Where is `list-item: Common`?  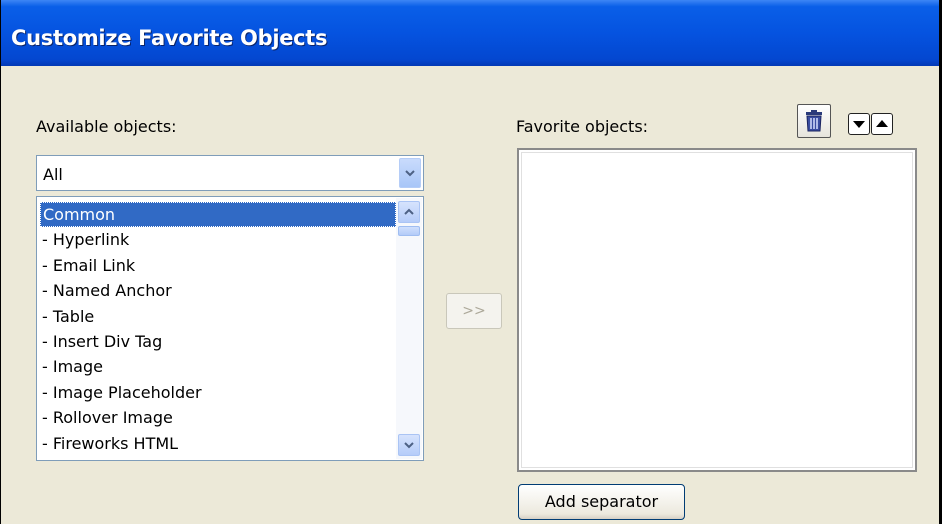 list-item: Common is located at coordinates (218, 215).